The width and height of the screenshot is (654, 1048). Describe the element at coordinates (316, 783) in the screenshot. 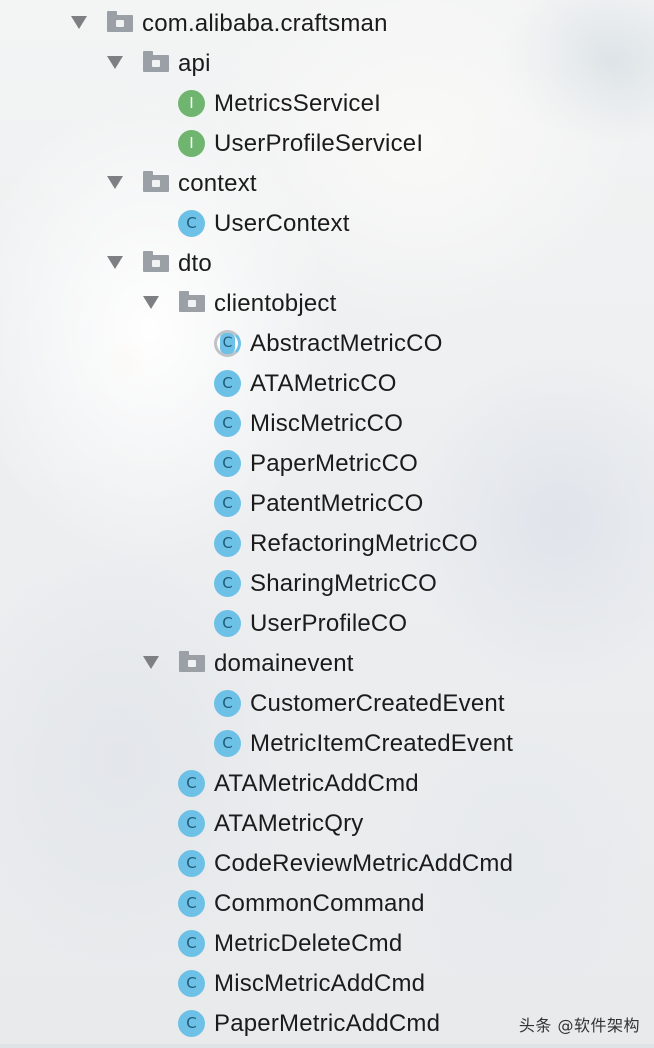

I see `tree-item-label: ATAMetricAddCmd` at that location.